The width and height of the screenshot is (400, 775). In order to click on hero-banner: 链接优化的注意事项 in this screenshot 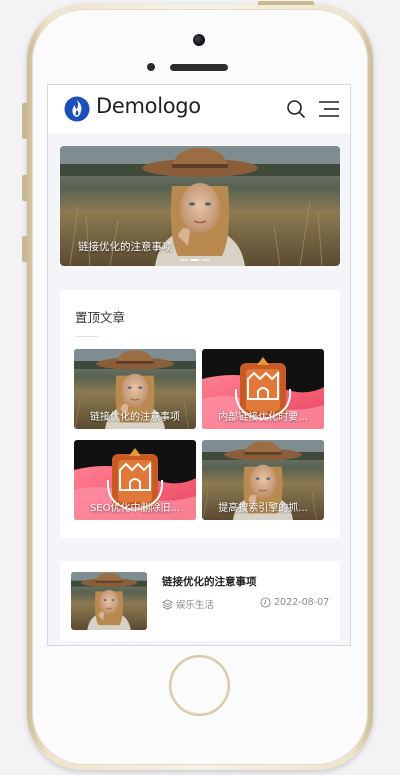, I will do `click(200, 206)`.